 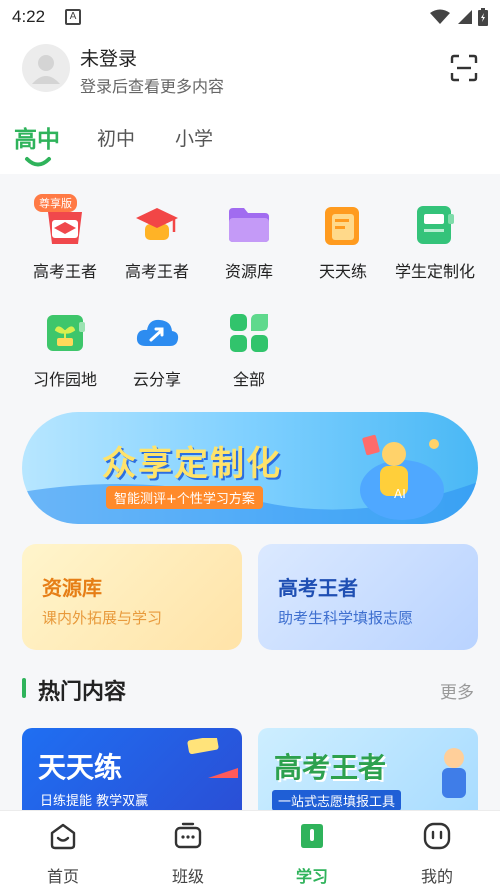 What do you see at coordinates (400, 494) in the screenshot?
I see `svg-text: AI` at bounding box center [400, 494].